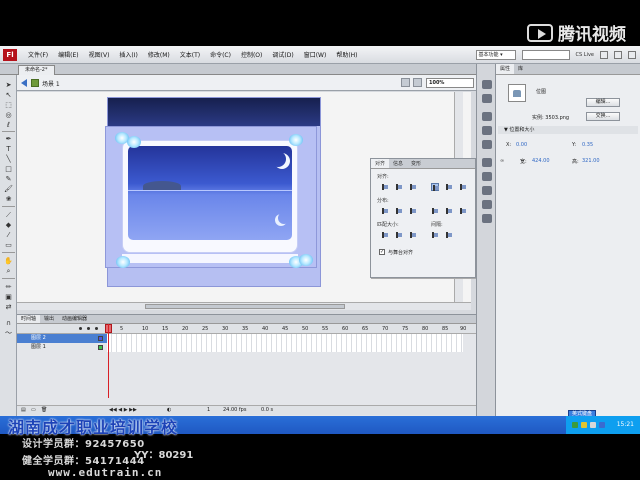 The image size is (640, 480). What do you see at coordinates (99, 54) in the screenshot?
I see `menu-view: 视图(V)` at bounding box center [99, 54].